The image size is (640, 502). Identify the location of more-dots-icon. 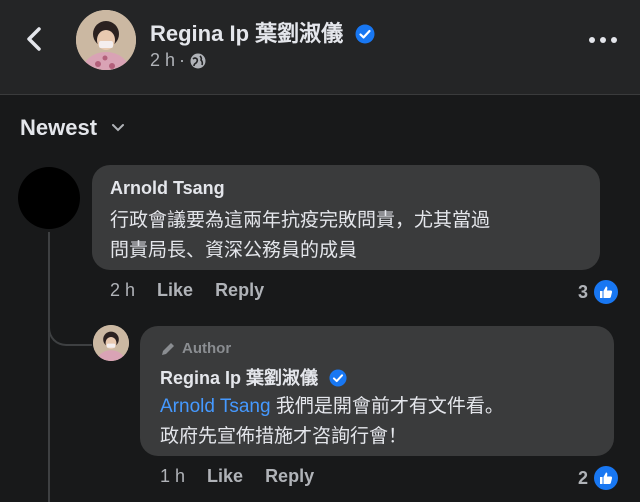
(603, 40).